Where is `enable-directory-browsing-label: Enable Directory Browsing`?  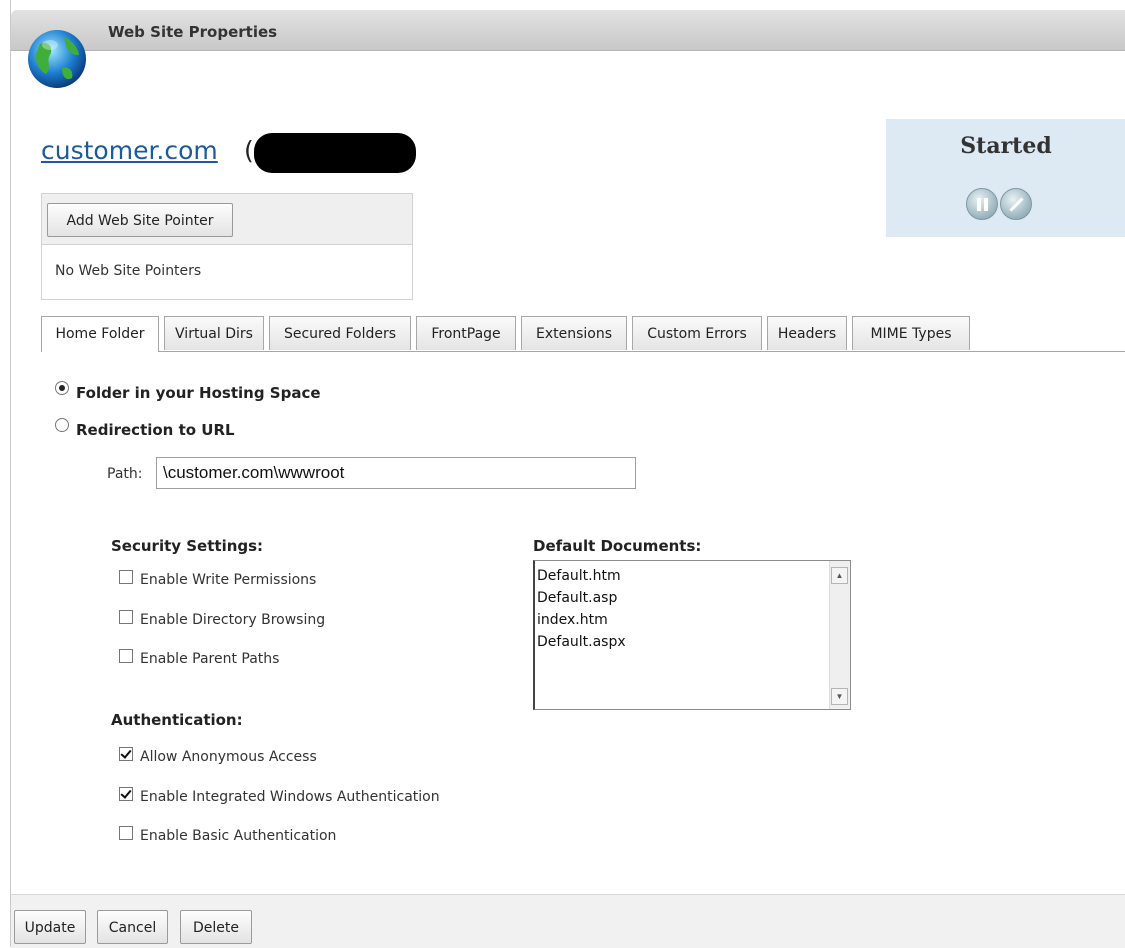 enable-directory-browsing-label: Enable Directory Browsing is located at coordinates (233, 620).